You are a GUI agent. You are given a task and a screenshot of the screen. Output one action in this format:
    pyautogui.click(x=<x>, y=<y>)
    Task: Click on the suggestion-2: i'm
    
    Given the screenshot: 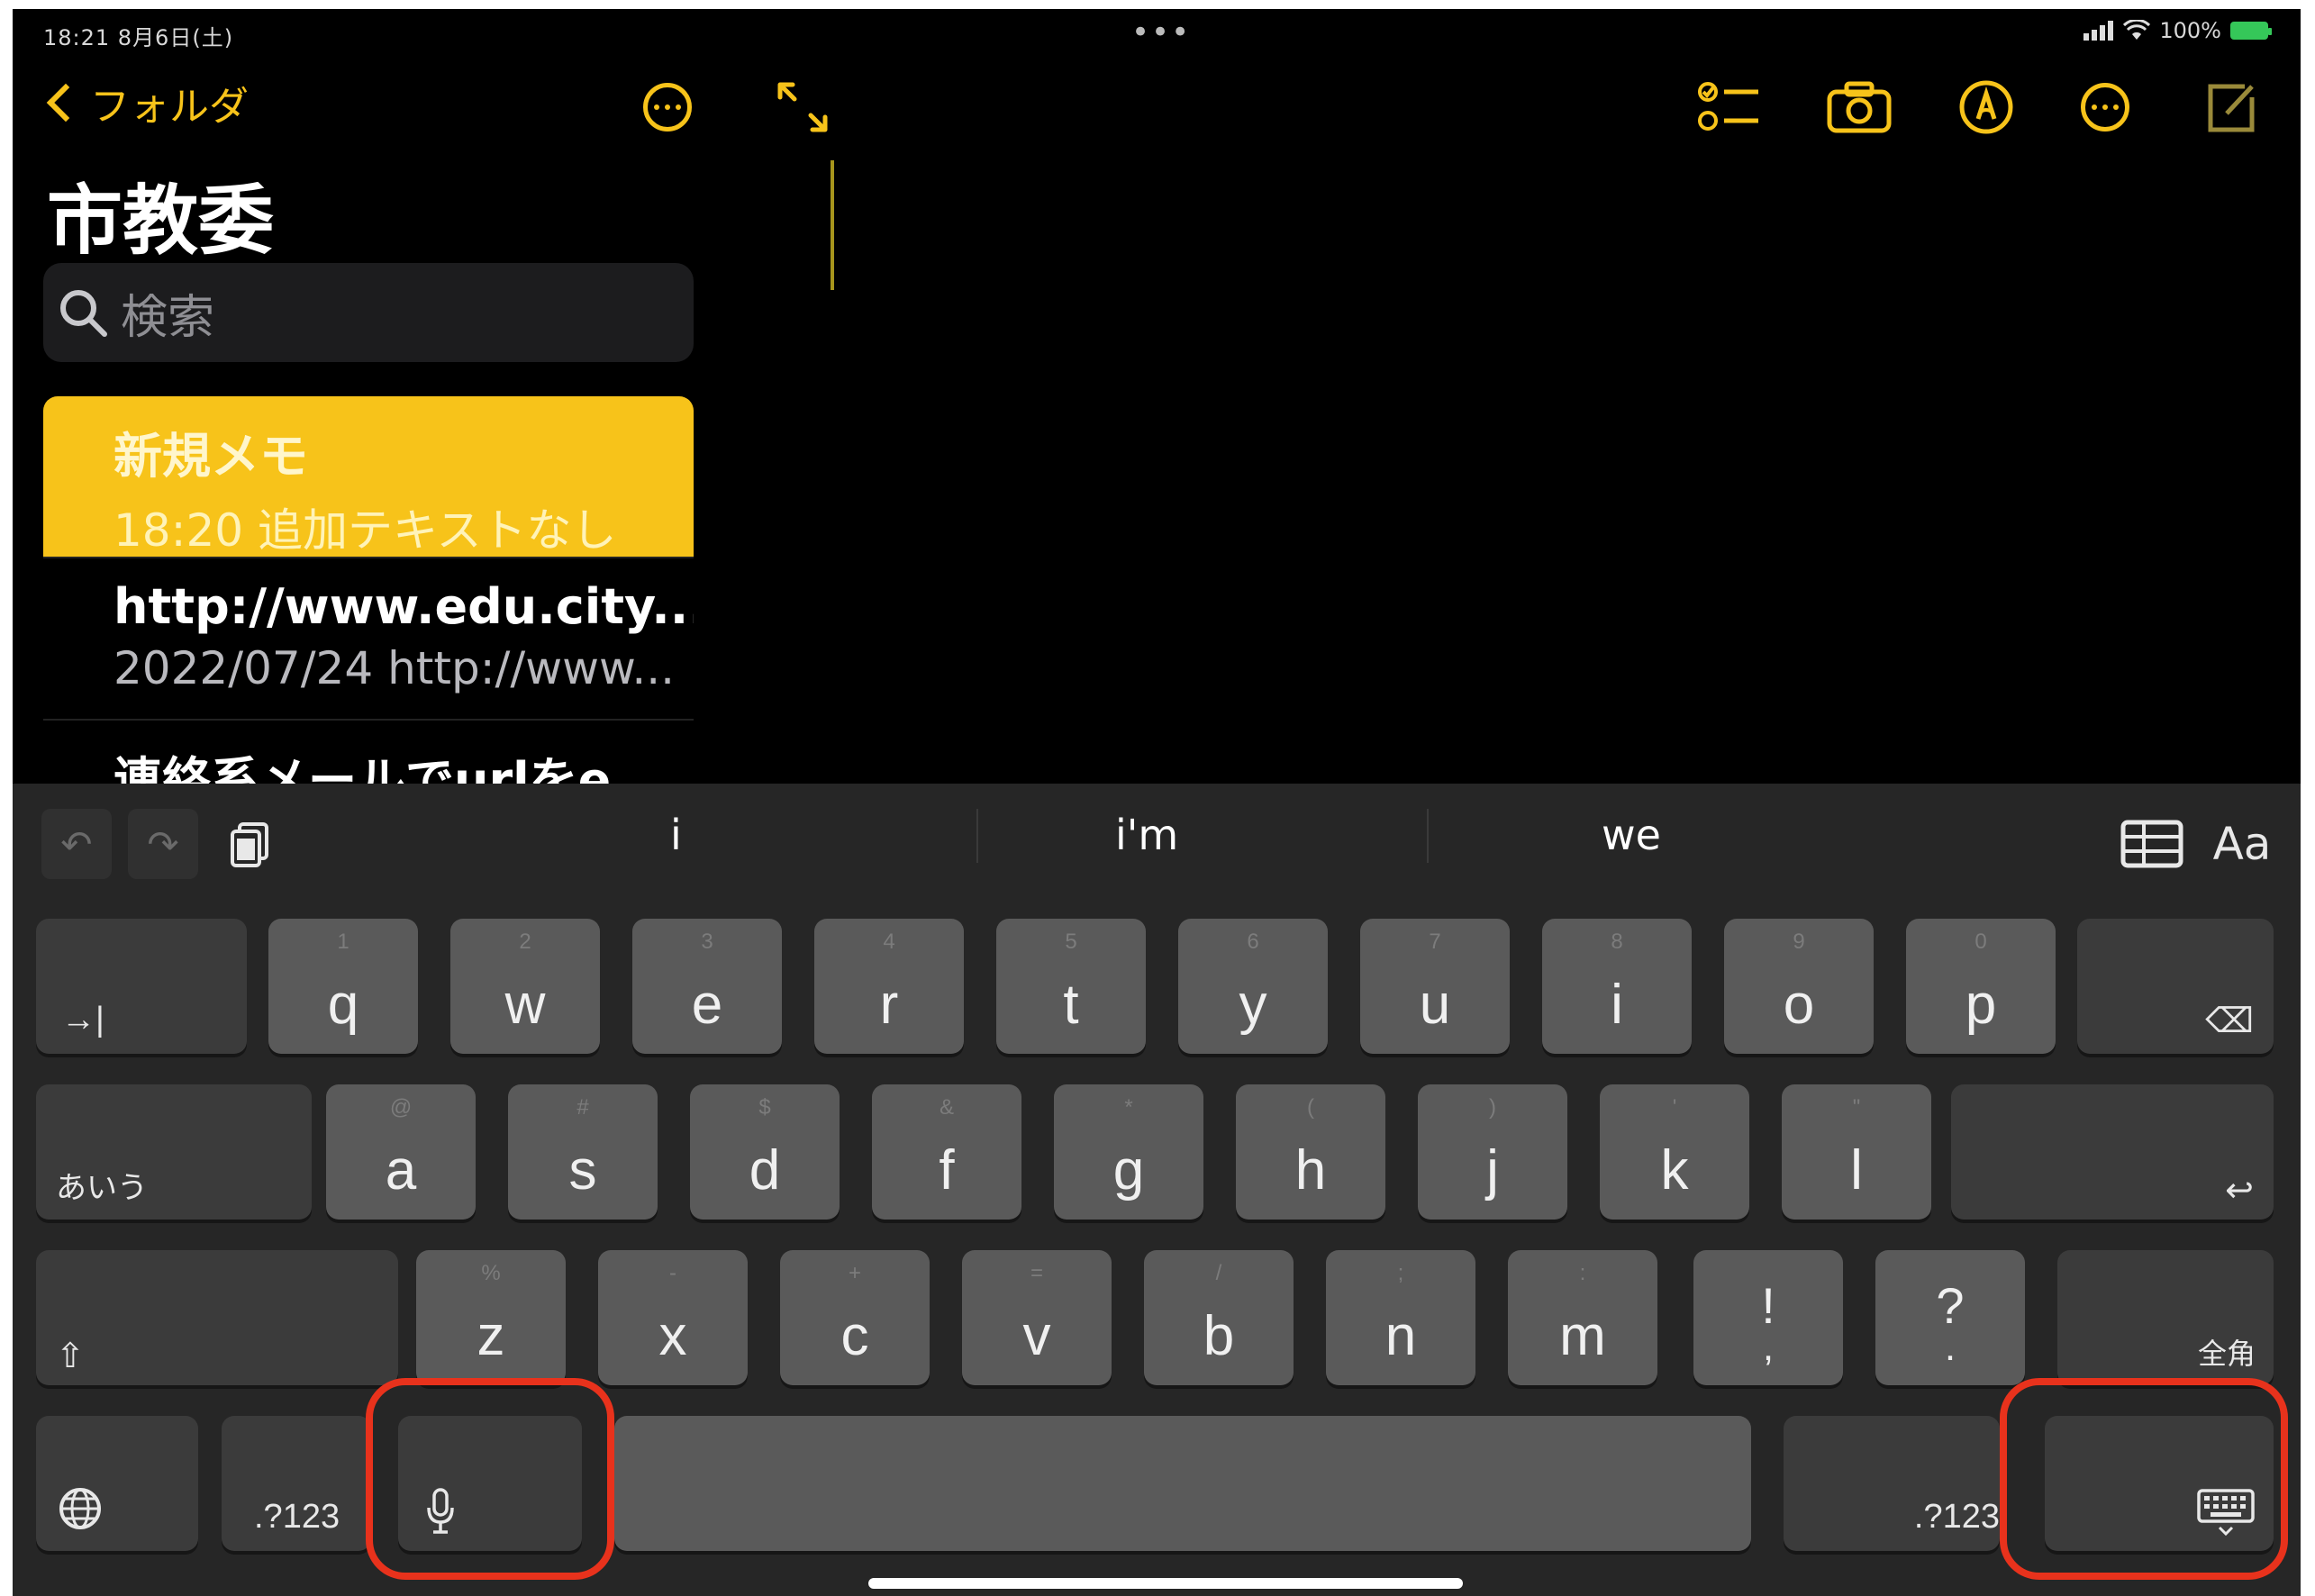 What is the action you would take?
    pyautogui.click(x=1147, y=835)
    